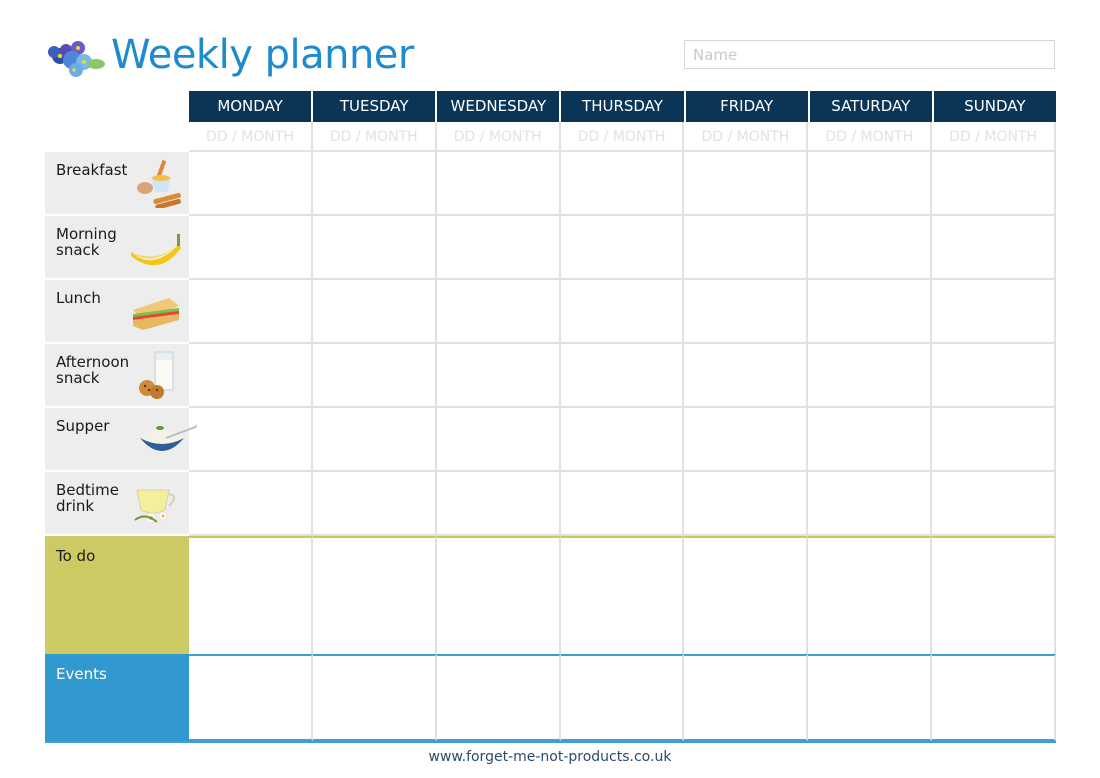  I want to click on meal-label: Supper, so click(83, 426).